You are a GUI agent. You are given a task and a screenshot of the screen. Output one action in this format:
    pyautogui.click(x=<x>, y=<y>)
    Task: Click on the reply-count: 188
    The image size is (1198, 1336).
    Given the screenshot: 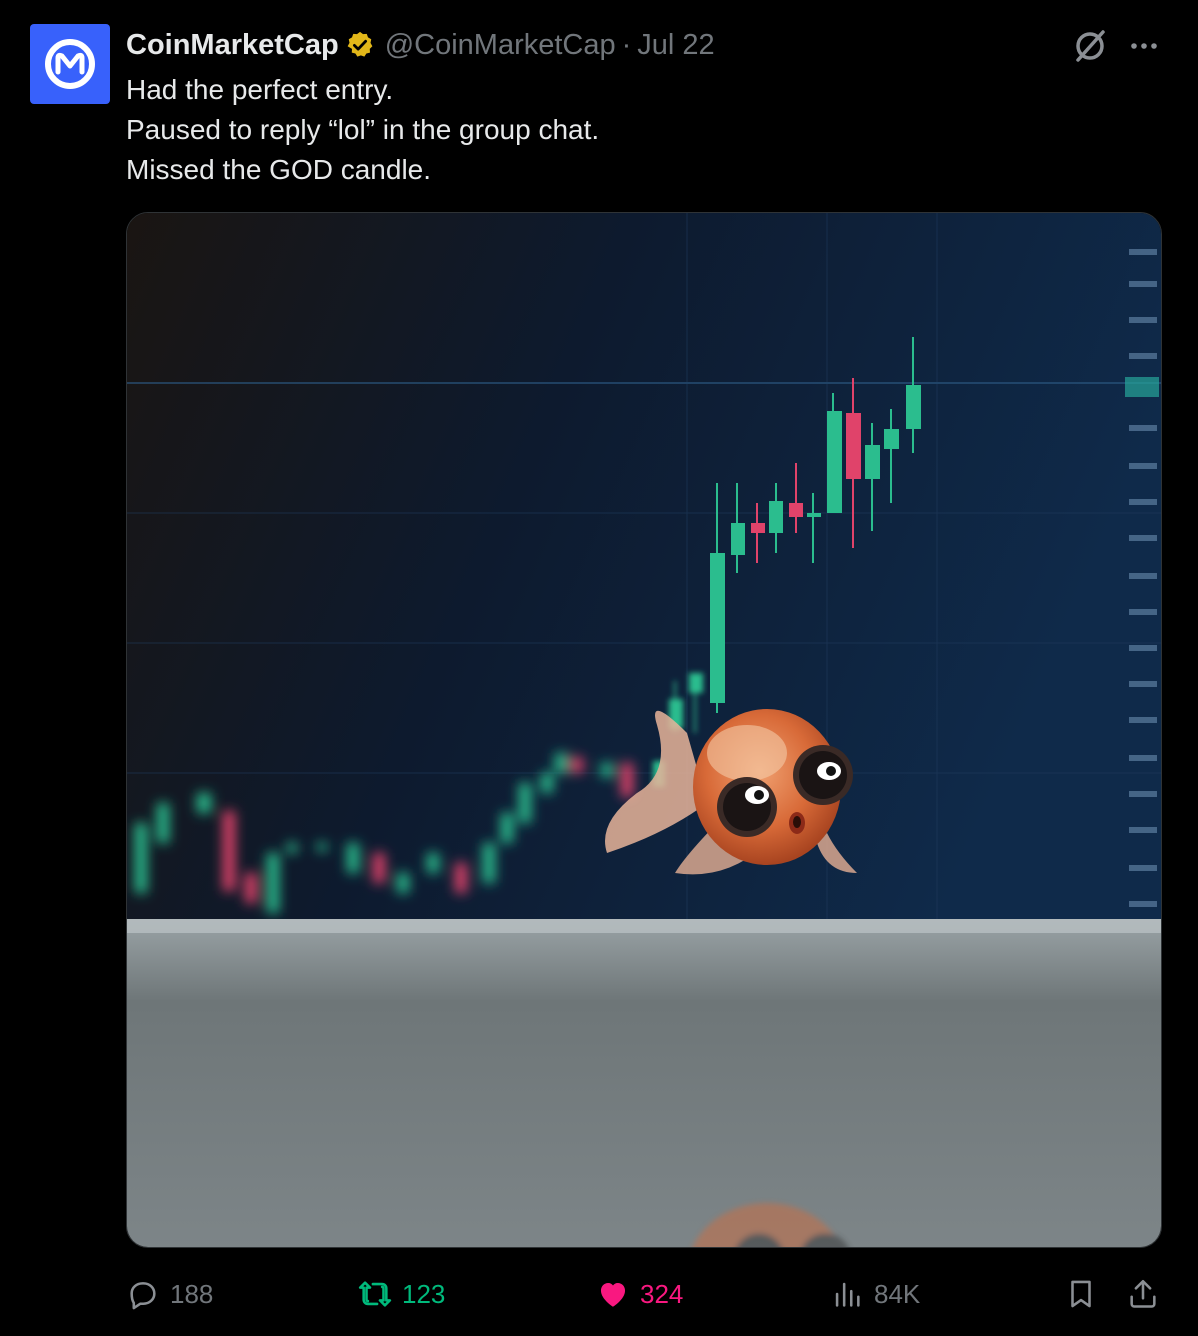 What is the action you would take?
    pyautogui.click(x=192, y=1293)
    